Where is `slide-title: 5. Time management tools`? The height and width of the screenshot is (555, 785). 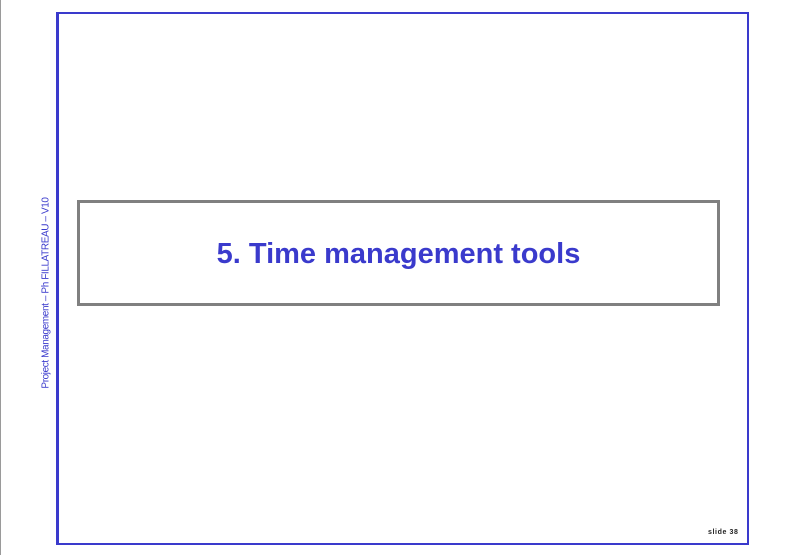 slide-title: 5. Time management tools is located at coordinates (398, 253).